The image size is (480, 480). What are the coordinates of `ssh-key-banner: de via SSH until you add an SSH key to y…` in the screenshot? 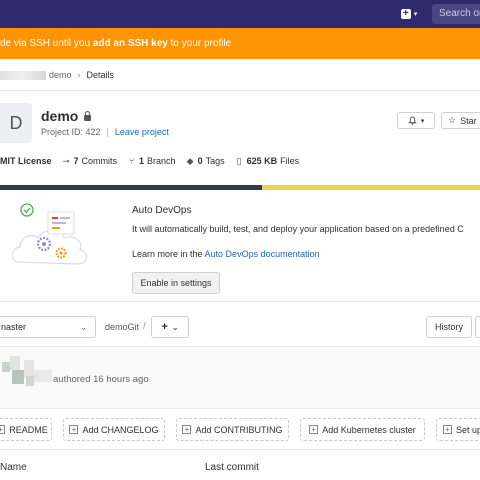 It's located at (240, 43).